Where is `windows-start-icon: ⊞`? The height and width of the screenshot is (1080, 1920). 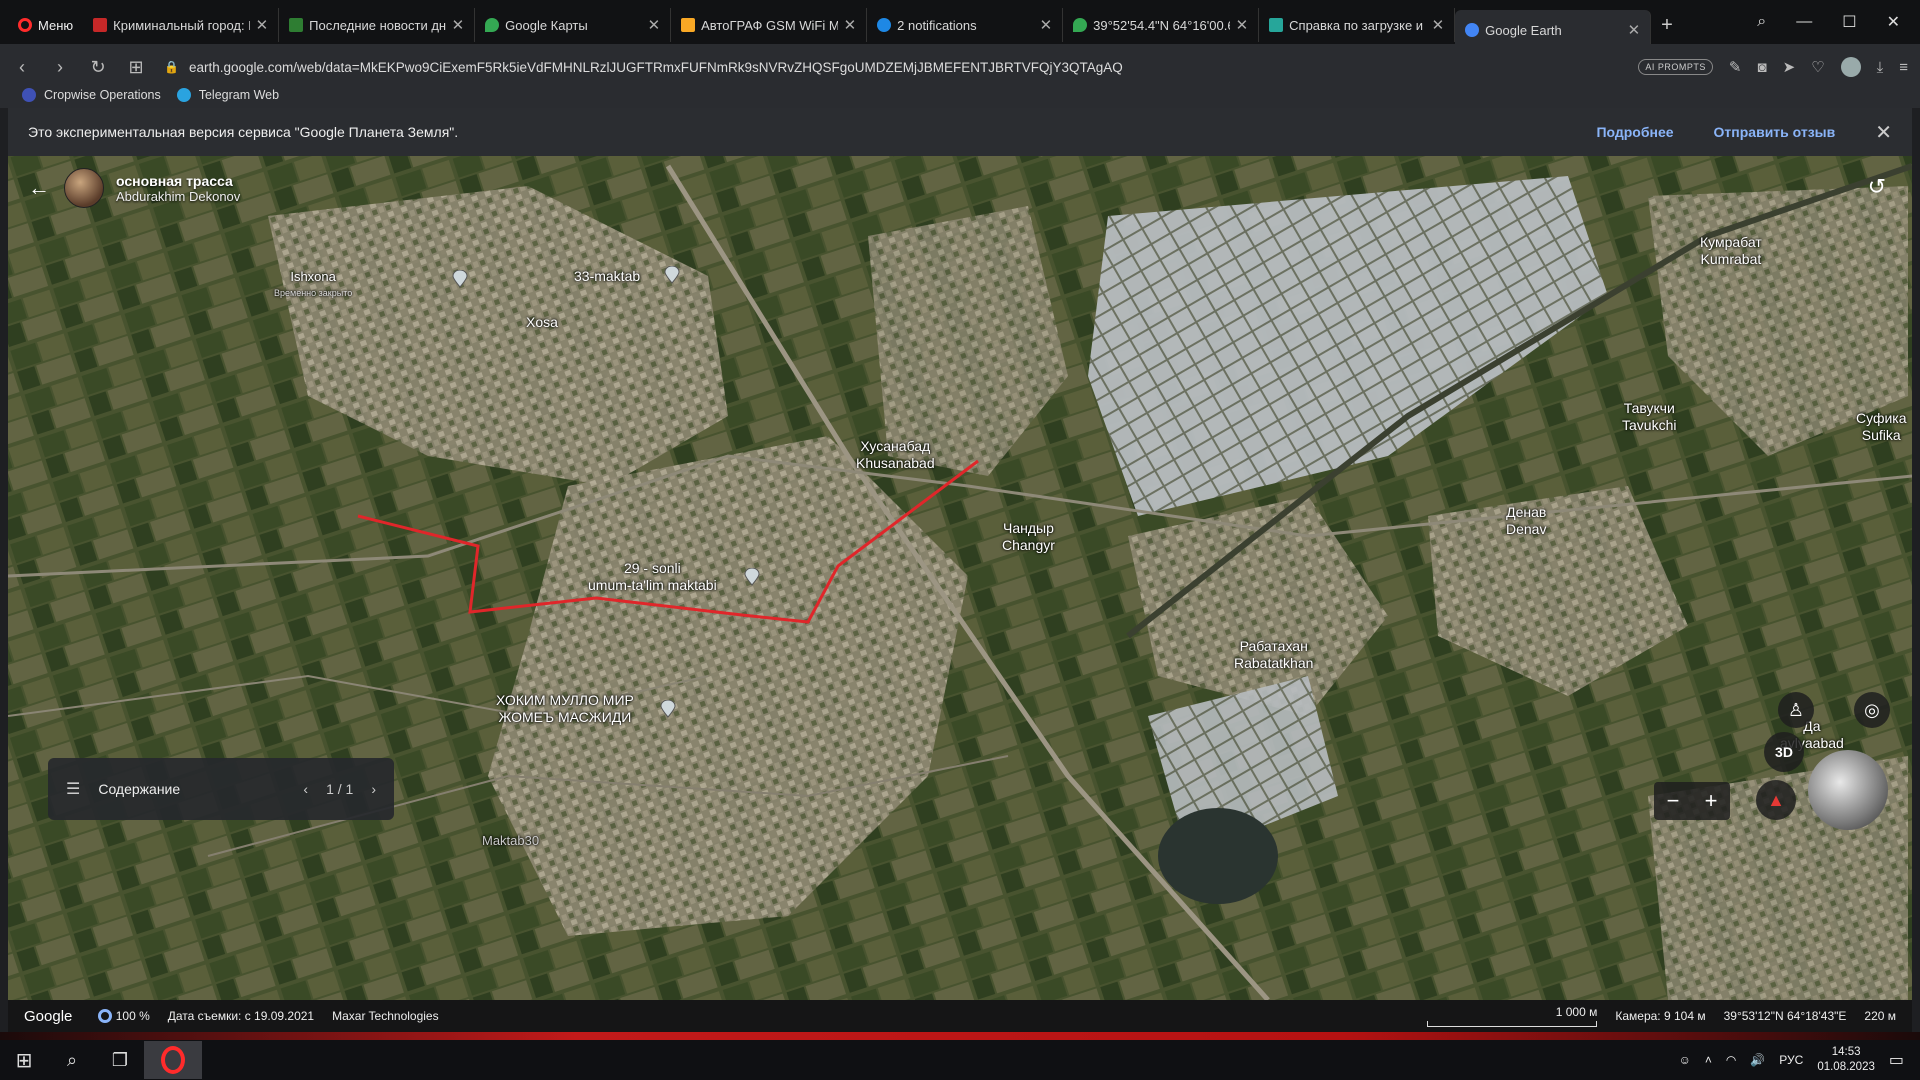
windows-start-icon: ⊞ is located at coordinates (24, 1060).